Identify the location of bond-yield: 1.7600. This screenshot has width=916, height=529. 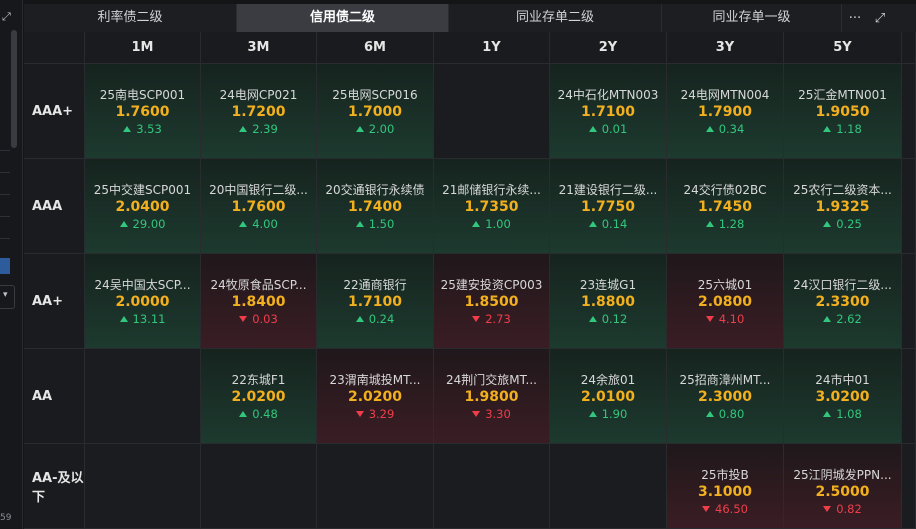
(142, 112).